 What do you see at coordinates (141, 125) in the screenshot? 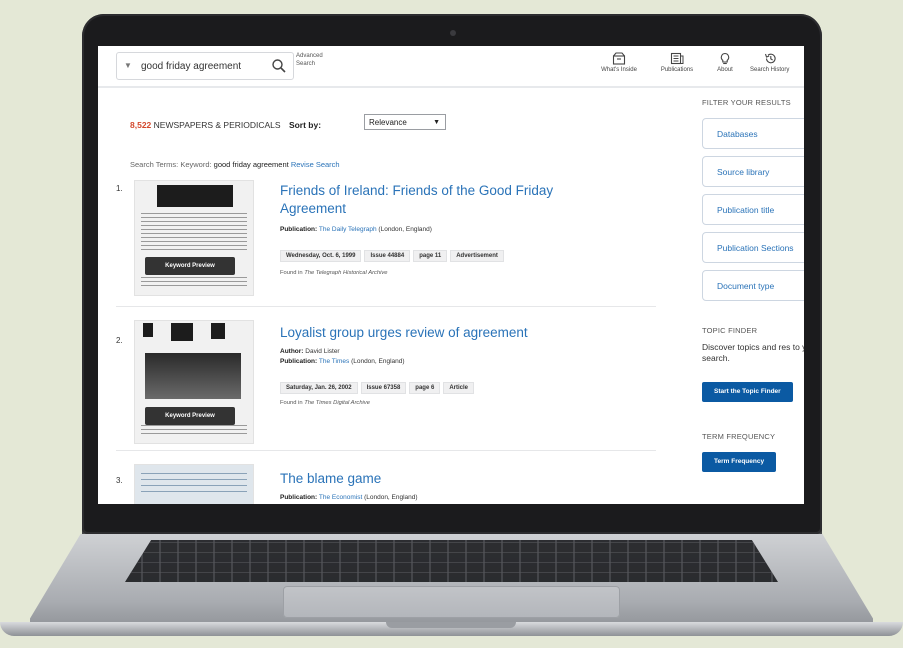
I see `results-count: 8,522` at bounding box center [141, 125].